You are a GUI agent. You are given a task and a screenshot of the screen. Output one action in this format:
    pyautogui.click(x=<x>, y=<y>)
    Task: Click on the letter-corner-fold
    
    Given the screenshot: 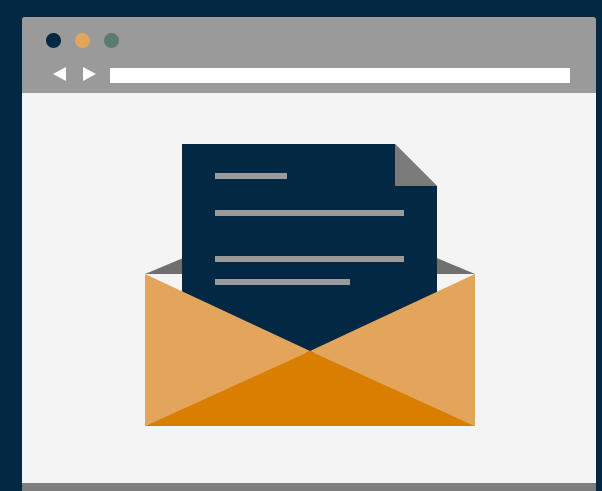 What is the action you would take?
    pyautogui.click(x=416, y=165)
    